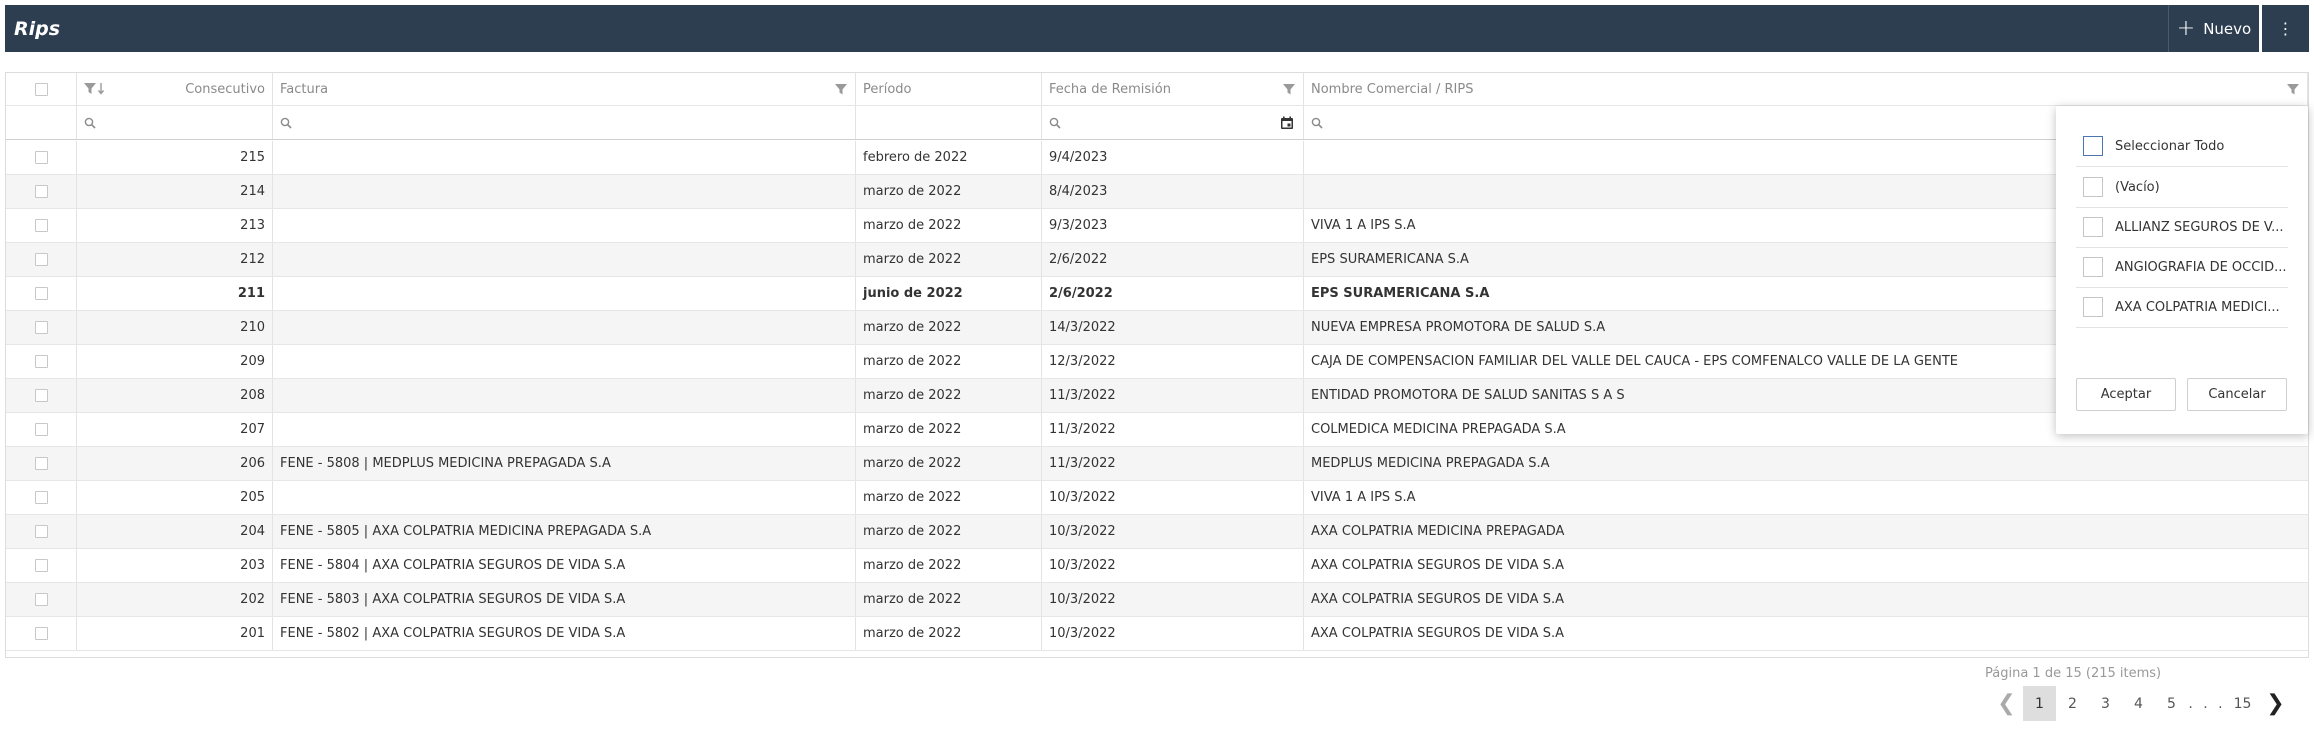 The image size is (2314, 734). I want to click on cell-consecutivo: 204, so click(175, 531).